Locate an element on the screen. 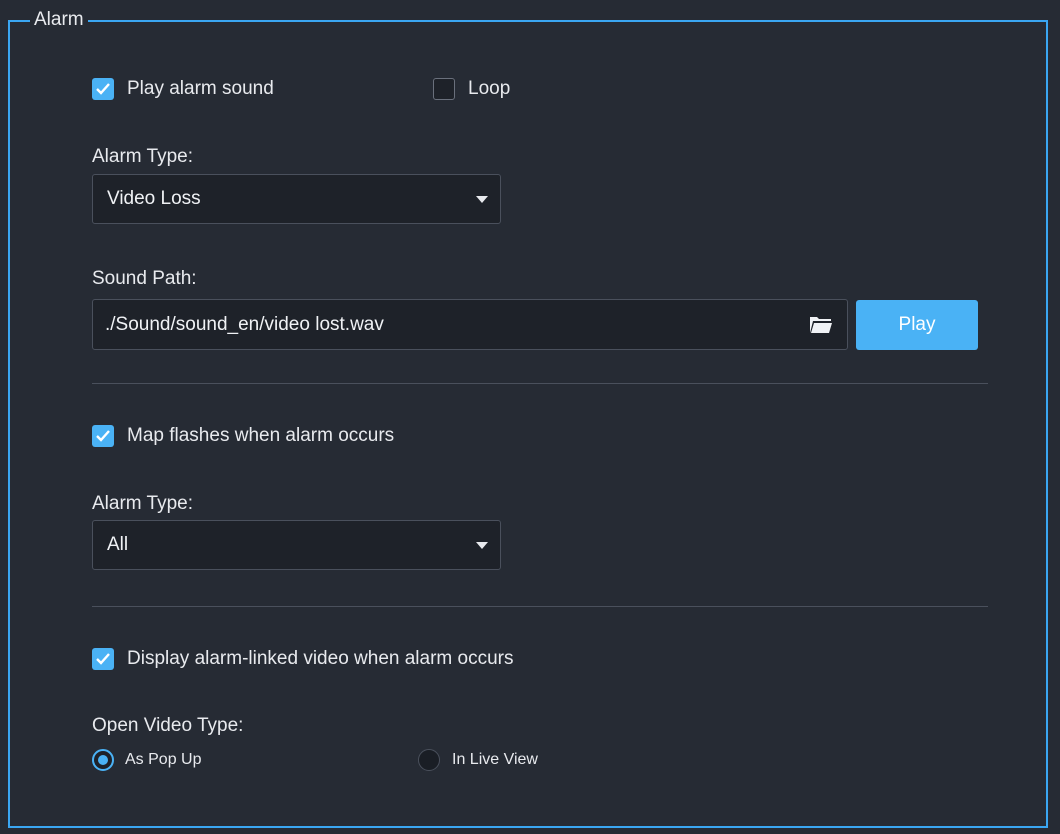 Image resolution: width=1060 pixels, height=834 pixels. folder-icon is located at coordinates (821, 327).